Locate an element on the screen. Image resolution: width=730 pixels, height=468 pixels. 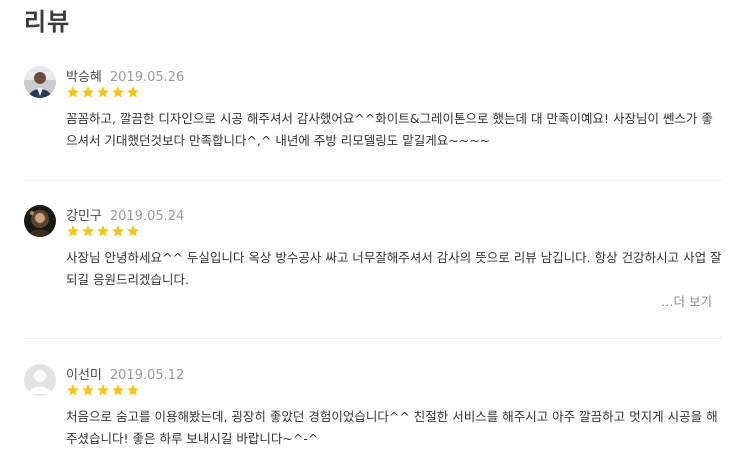
section-title: 리뷰 is located at coordinates (47, 22).